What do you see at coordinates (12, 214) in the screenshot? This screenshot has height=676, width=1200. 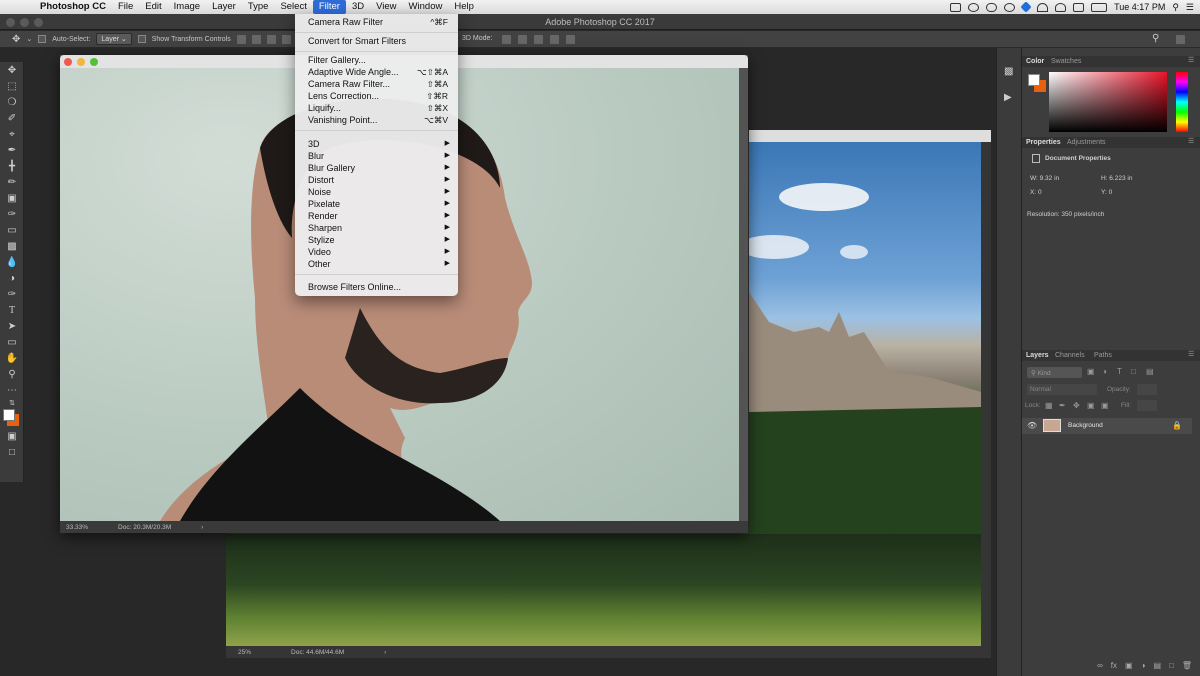 I see `history-brush-icon: ✑` at bounding box center [12, 214].